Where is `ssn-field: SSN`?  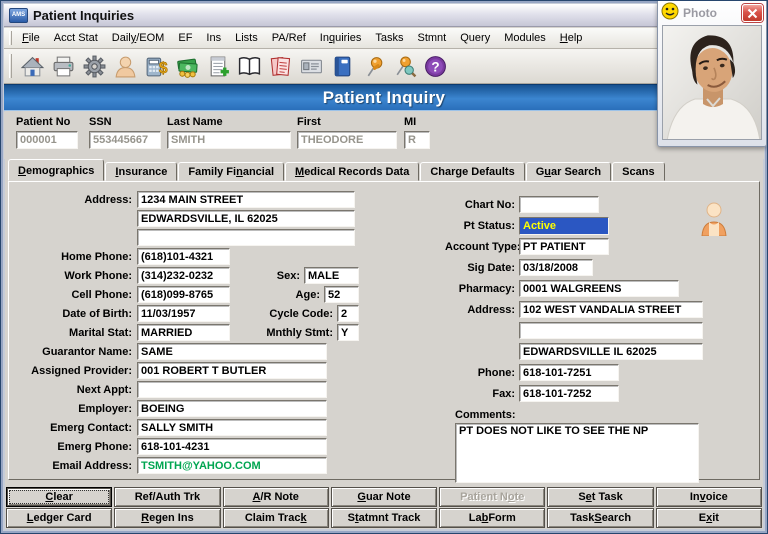 ssn-field: SSN is located at coordinates (125, 132).